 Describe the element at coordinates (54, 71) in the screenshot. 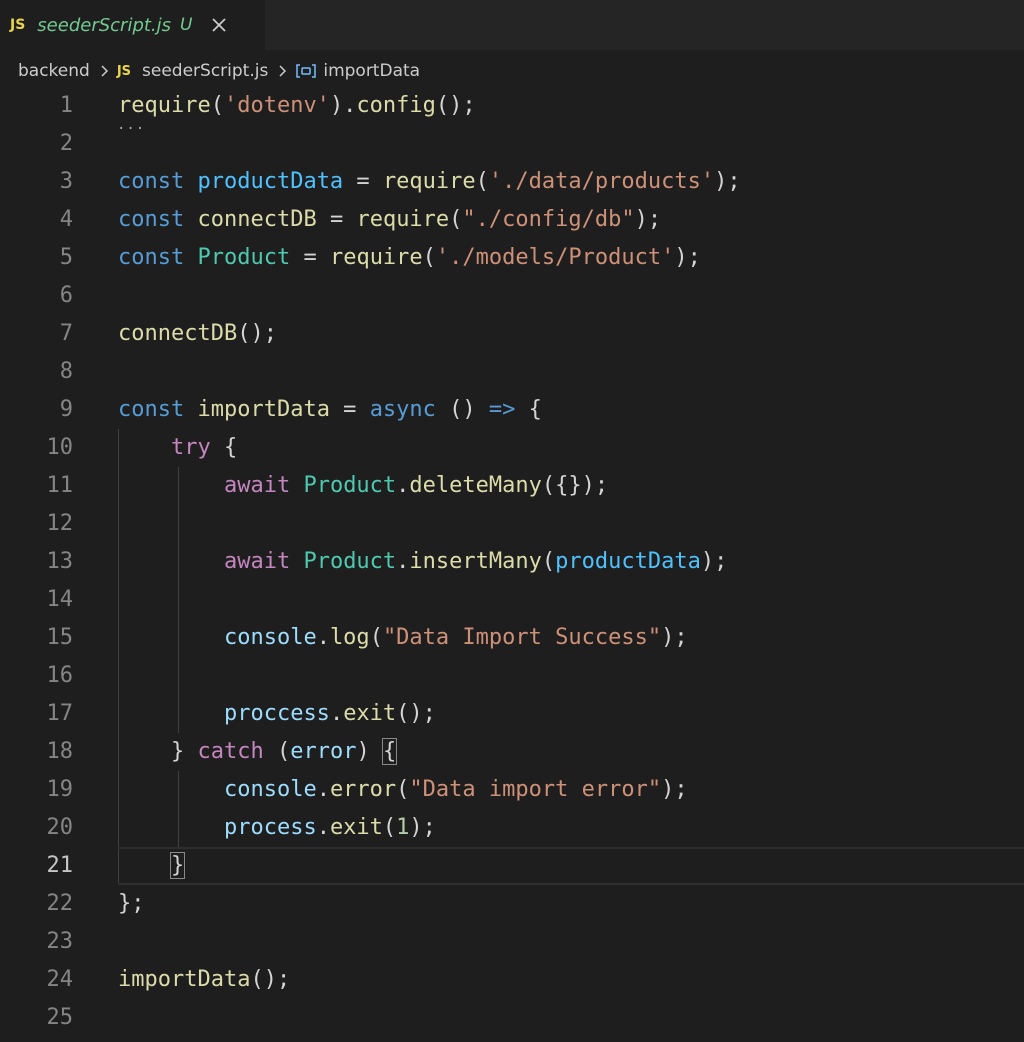

I see `breadcrumb-folder: backend` at that location.